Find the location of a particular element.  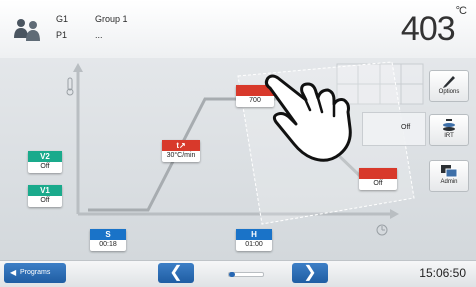

irt-icon is located at coordinates (449, 125).